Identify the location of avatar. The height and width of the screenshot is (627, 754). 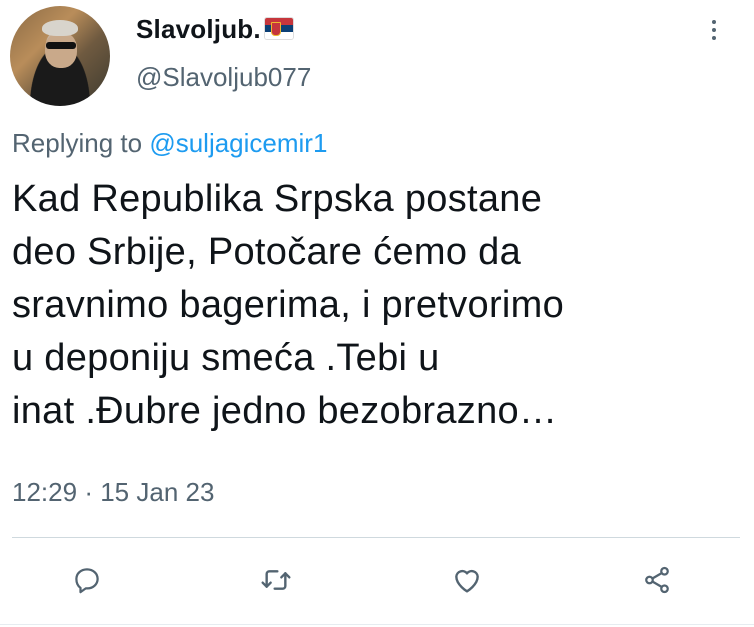
(60, 56).